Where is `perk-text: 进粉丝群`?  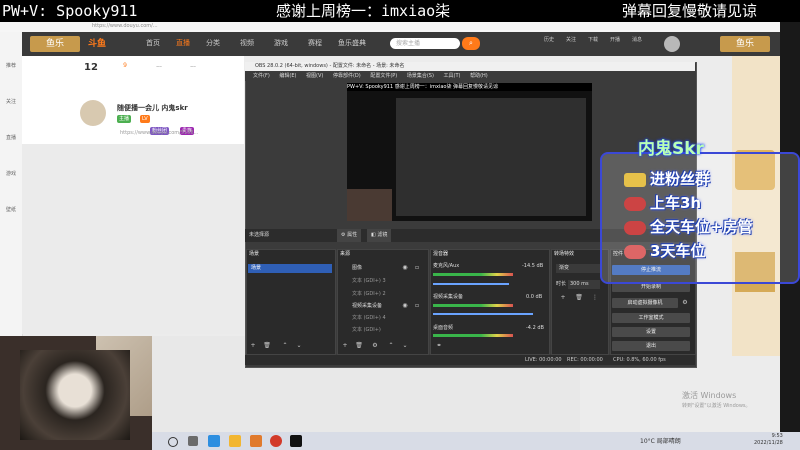
perk-text: 进粉丝群 is located at coordinates (680, 179).